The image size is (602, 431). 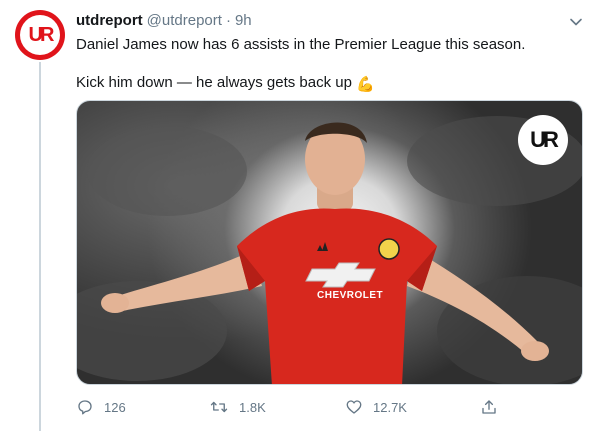 I want to click on reply-count: 126, so click(x=115, y=407).